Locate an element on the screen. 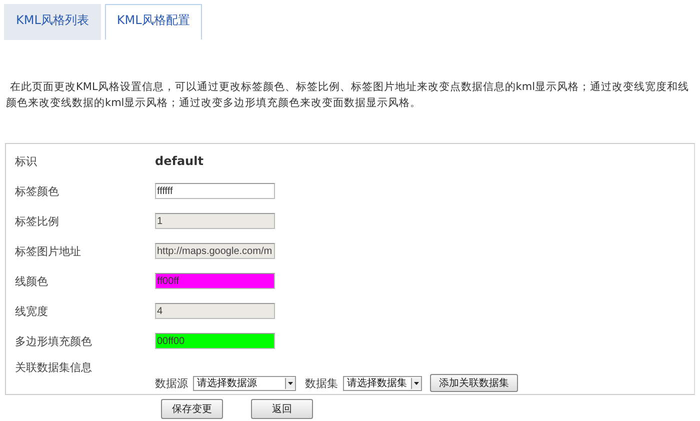  input-field: ff00ff is located at coordinates (215, 281).